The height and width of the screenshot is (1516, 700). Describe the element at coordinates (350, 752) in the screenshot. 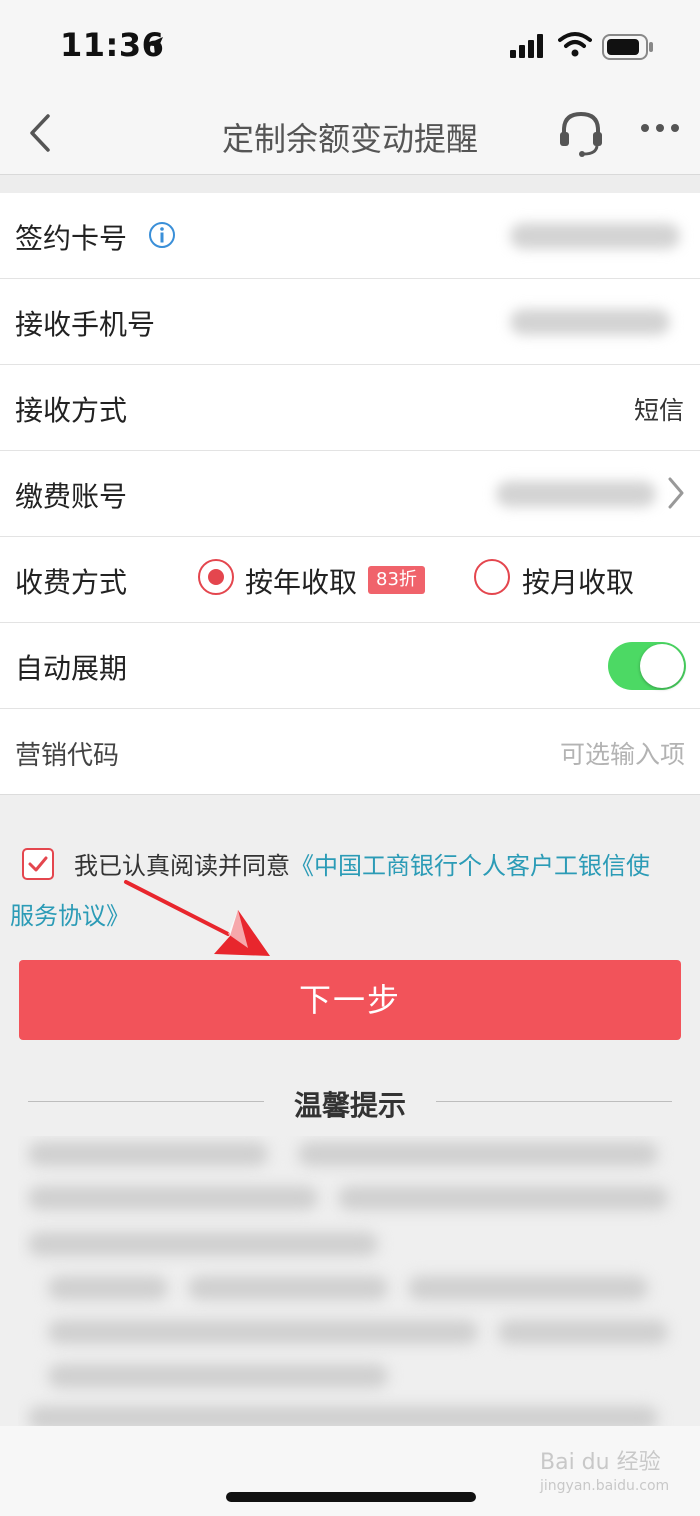

I see `promo-code-row: 营销代码 可选输入项` at that location.